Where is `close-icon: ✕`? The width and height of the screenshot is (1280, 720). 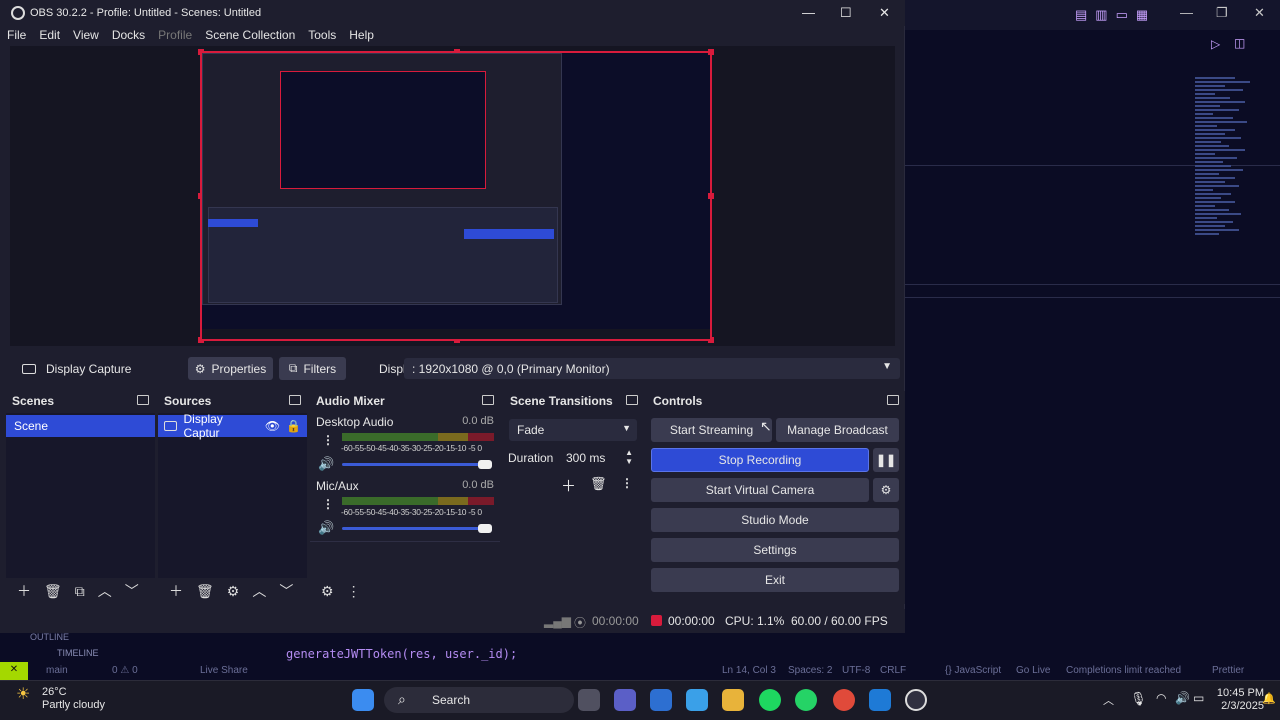
close-icon: ✕ is located at coordinates (884, 13).